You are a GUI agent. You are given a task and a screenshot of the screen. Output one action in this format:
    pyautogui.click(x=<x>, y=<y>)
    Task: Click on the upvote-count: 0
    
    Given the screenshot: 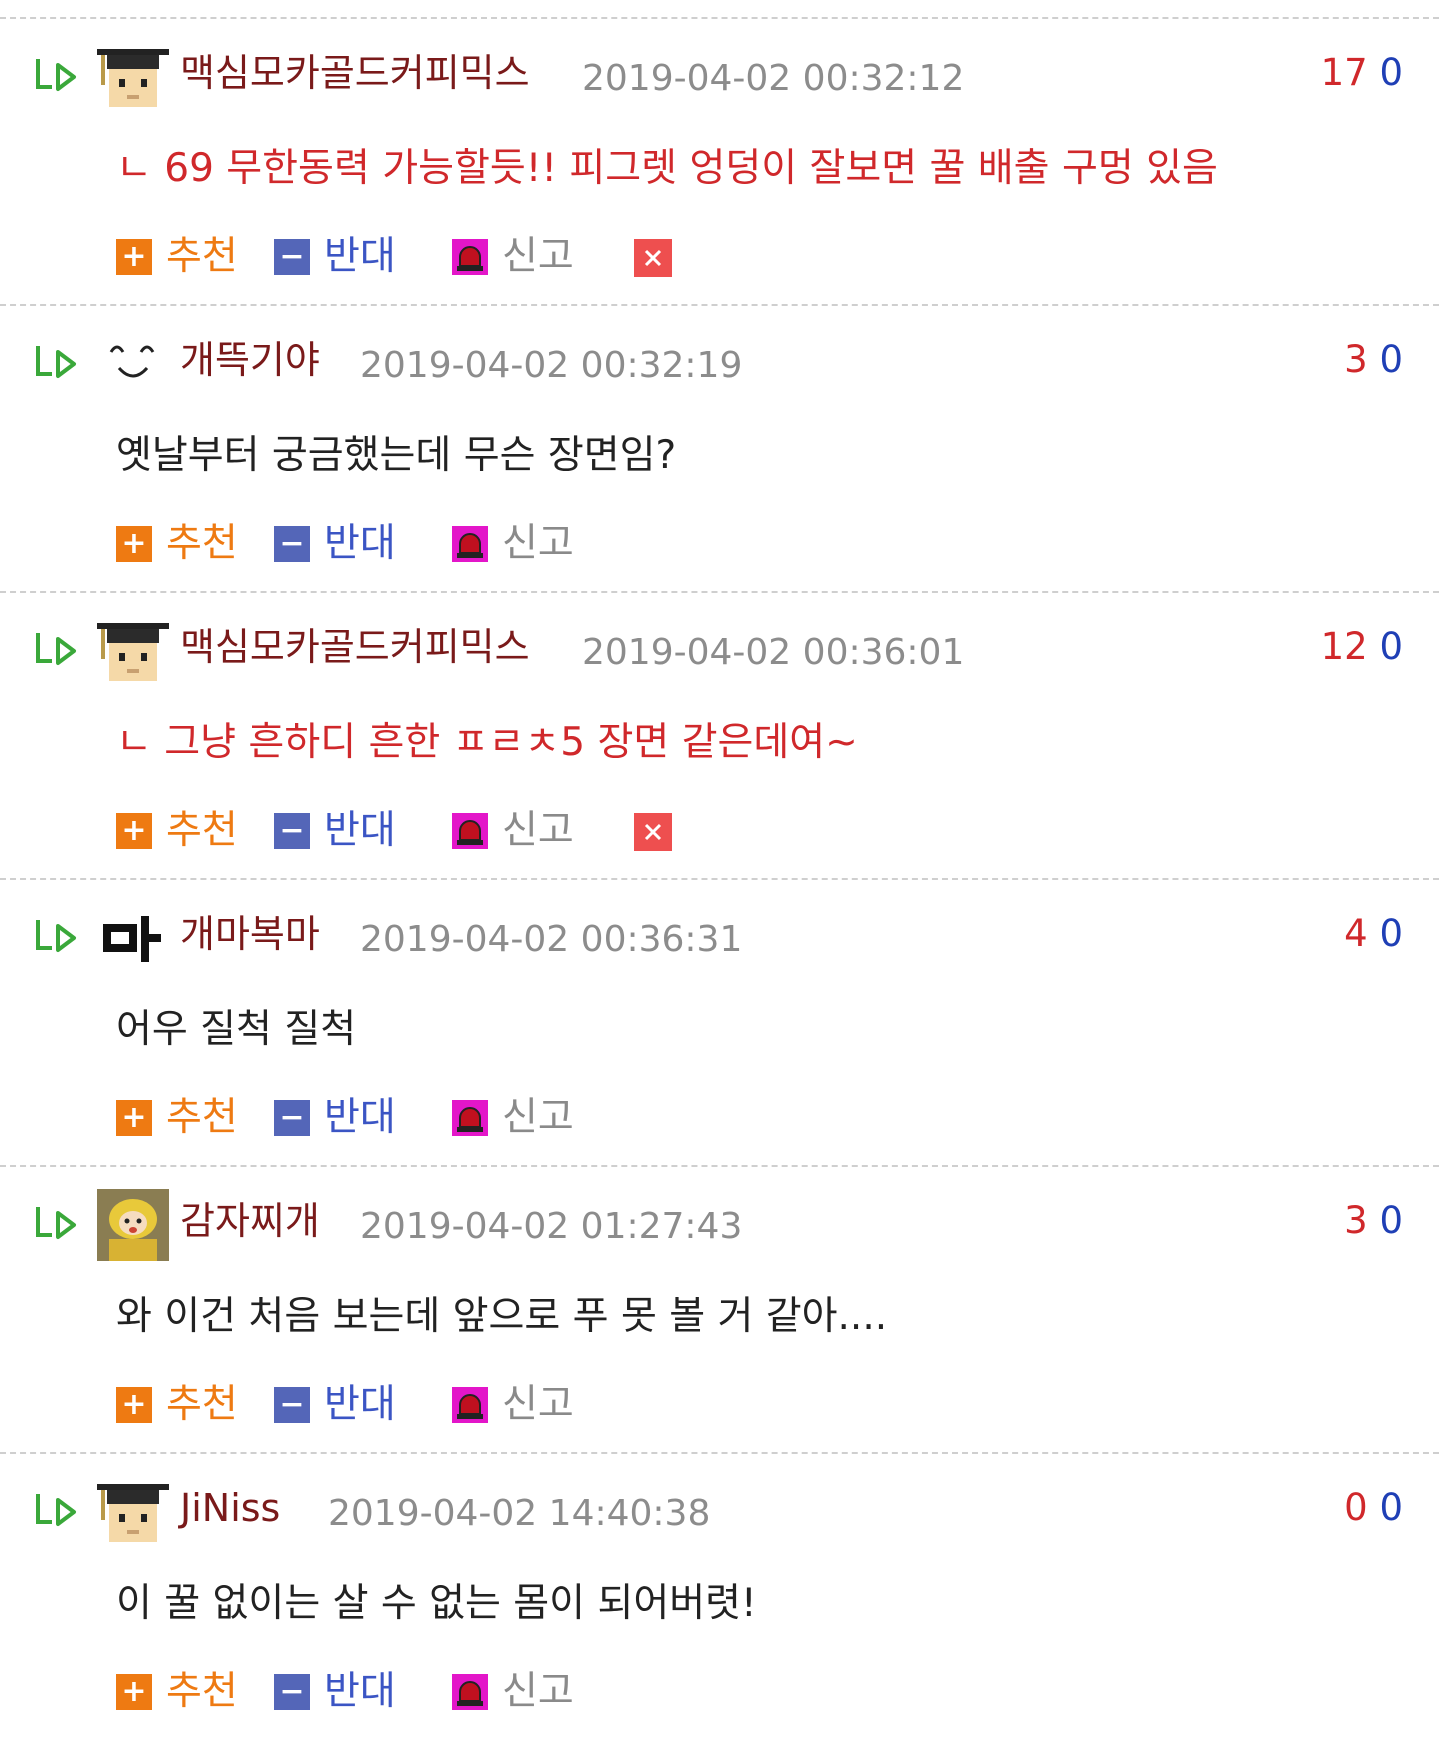 What is the action you would take?
    pyautogui.click(x=1356, y=1507)
    